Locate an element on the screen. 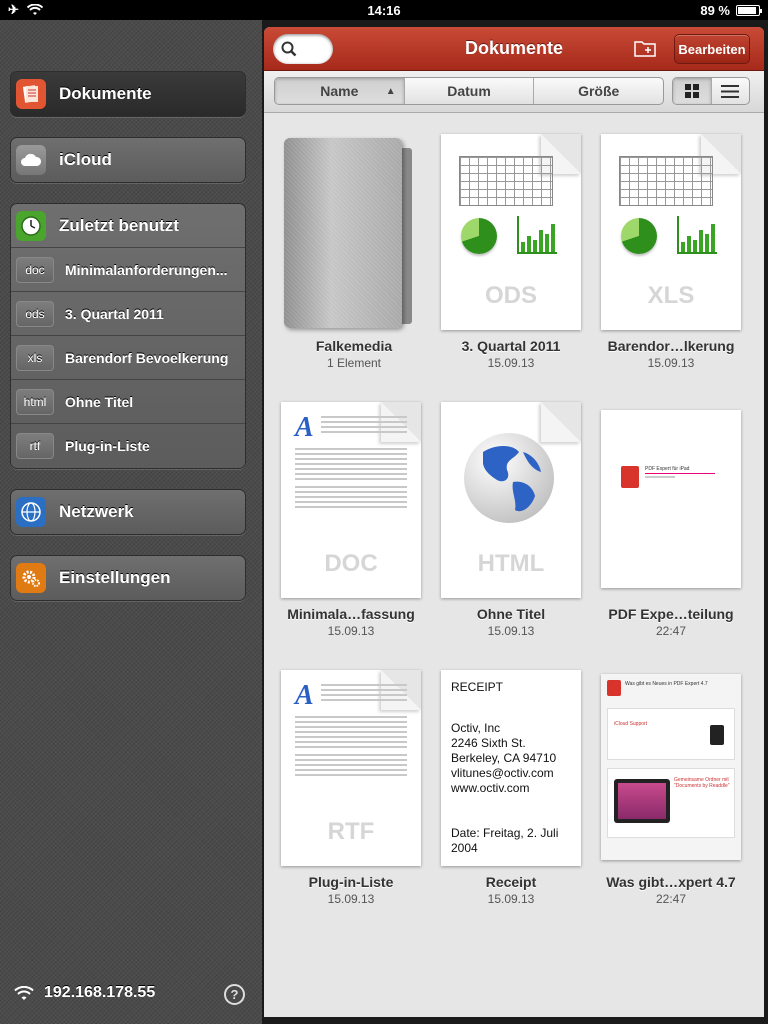 The width and height of the screenshot is (768, 1024). sidebar-item-label: Dokumente is located at coordinates (105, 93).